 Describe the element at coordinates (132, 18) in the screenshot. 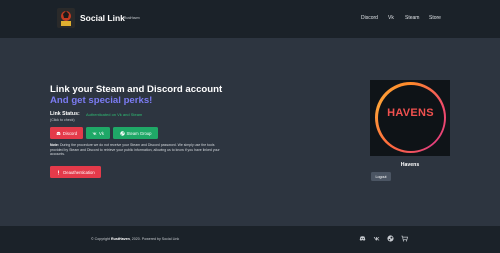

I see `brand-subtitle: RustHaven` at that location.